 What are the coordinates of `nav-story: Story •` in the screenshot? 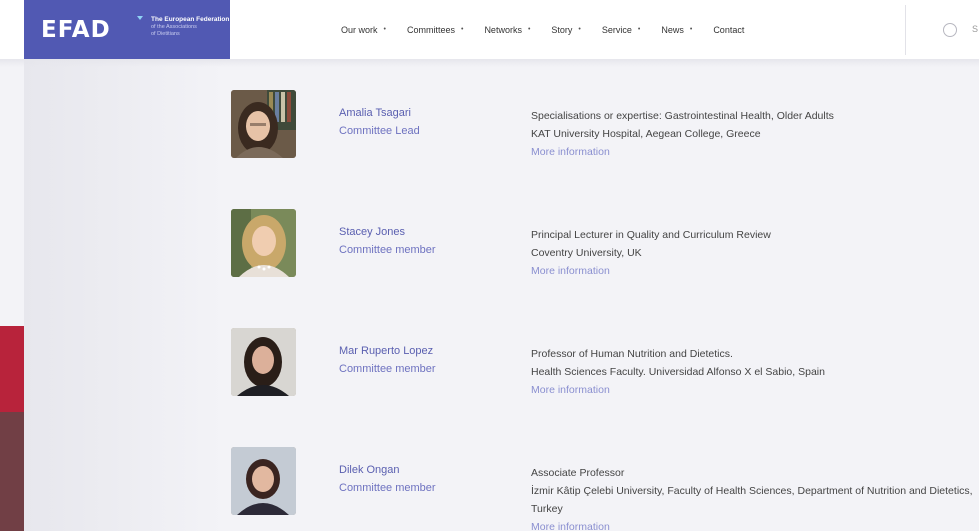 It's located at (565, 30).